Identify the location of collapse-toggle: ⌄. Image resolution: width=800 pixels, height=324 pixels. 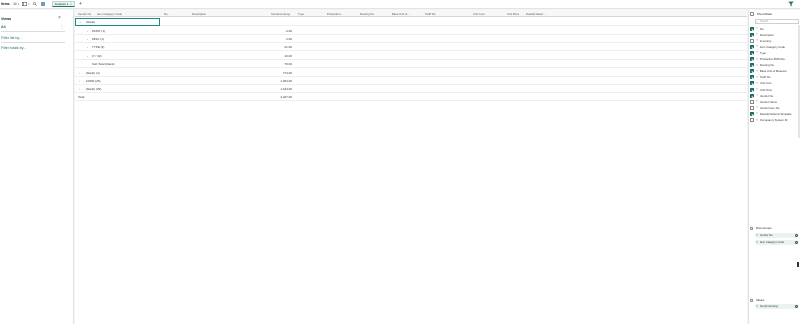
(80, 22).